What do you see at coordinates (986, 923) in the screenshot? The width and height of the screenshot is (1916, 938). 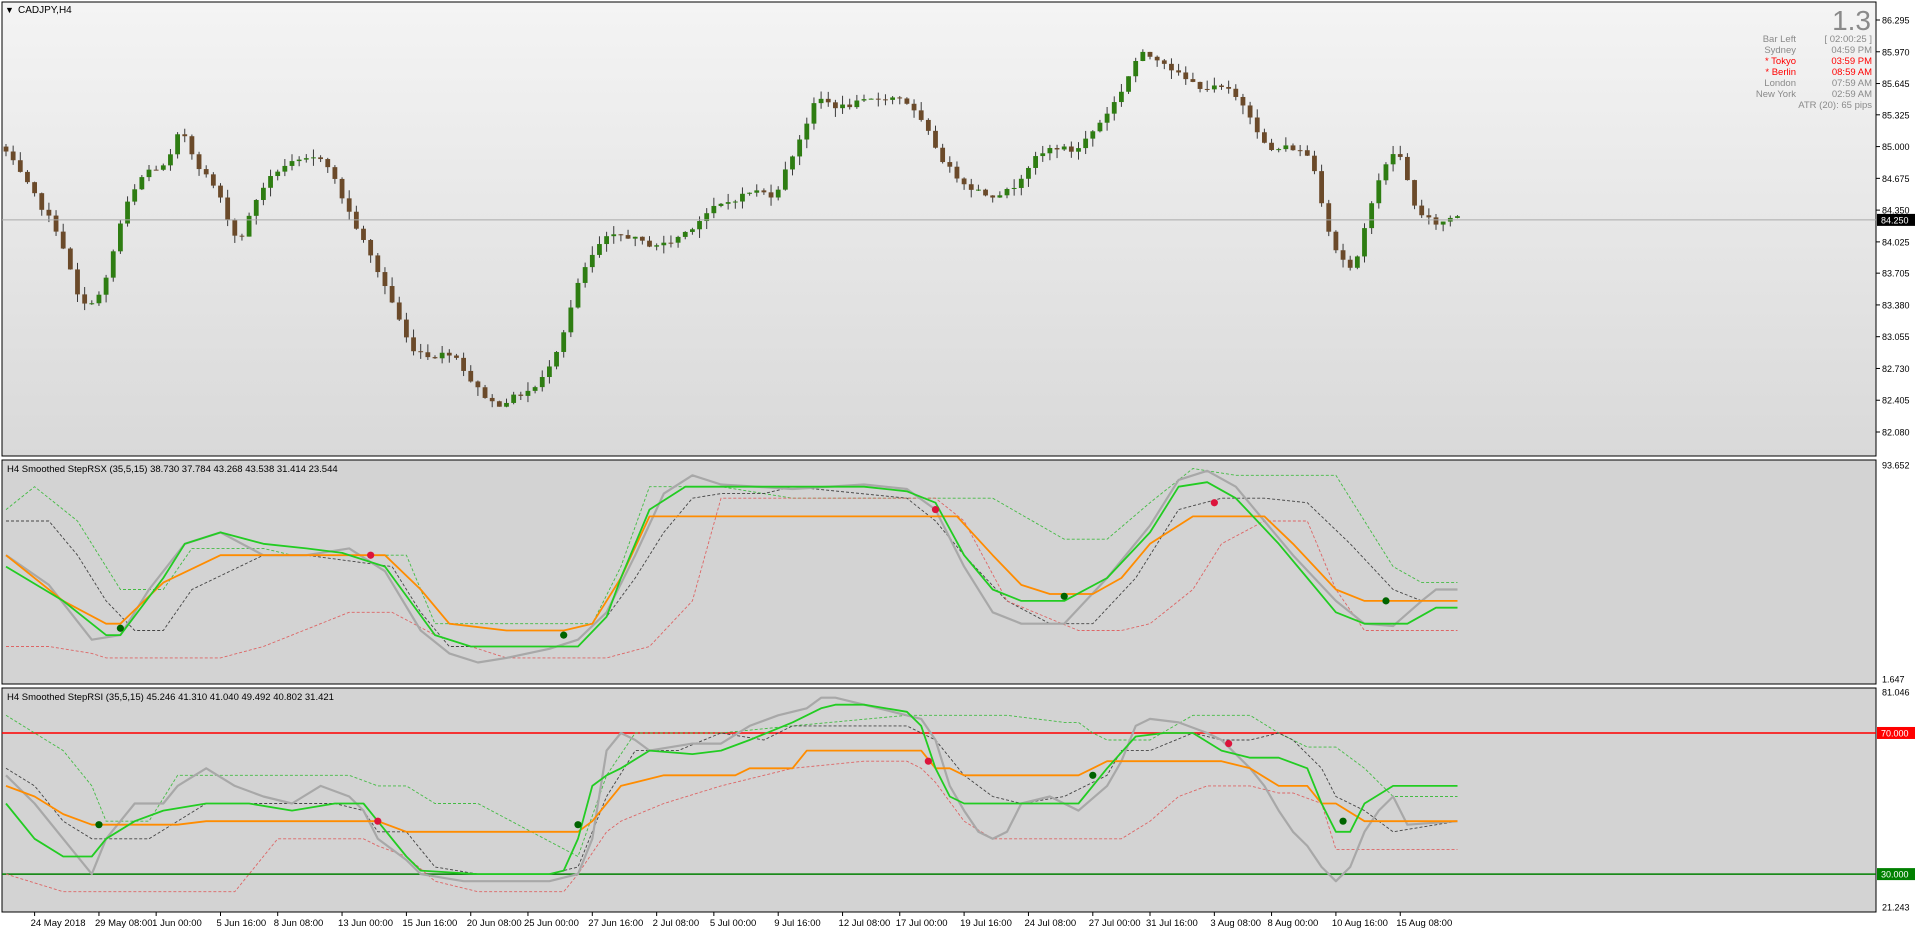 I see `time-tick-label: 19 Jul 16:00` at bounding box center [986, 923].